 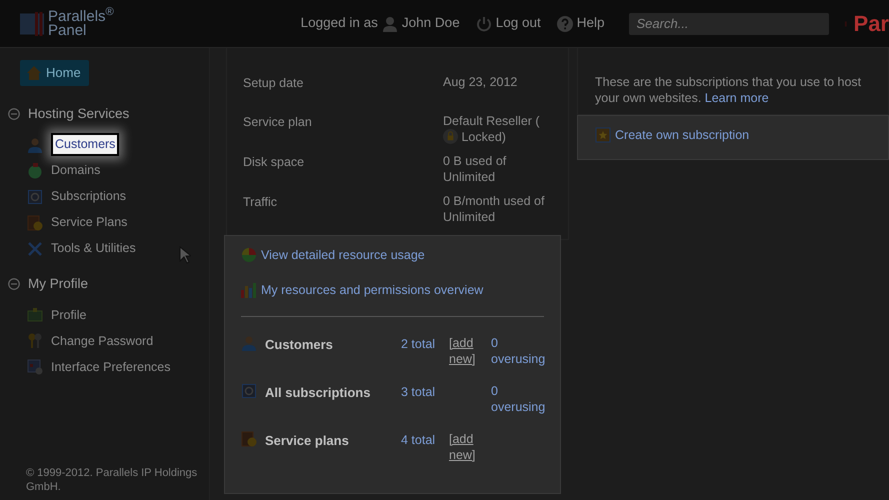 What do you see at coordinates (494, 209) in the screenshot?
I see `info-value: 0 B/month used of Unlimited` at bounding box center [494, 209].